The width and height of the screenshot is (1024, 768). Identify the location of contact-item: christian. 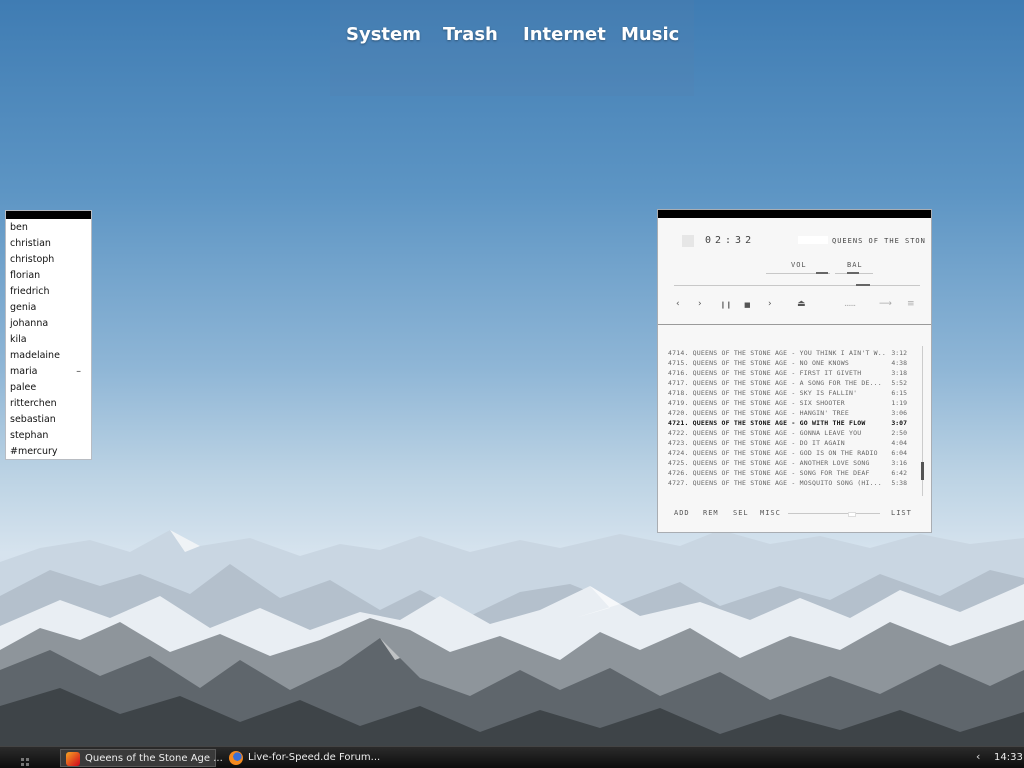
(48, 244).